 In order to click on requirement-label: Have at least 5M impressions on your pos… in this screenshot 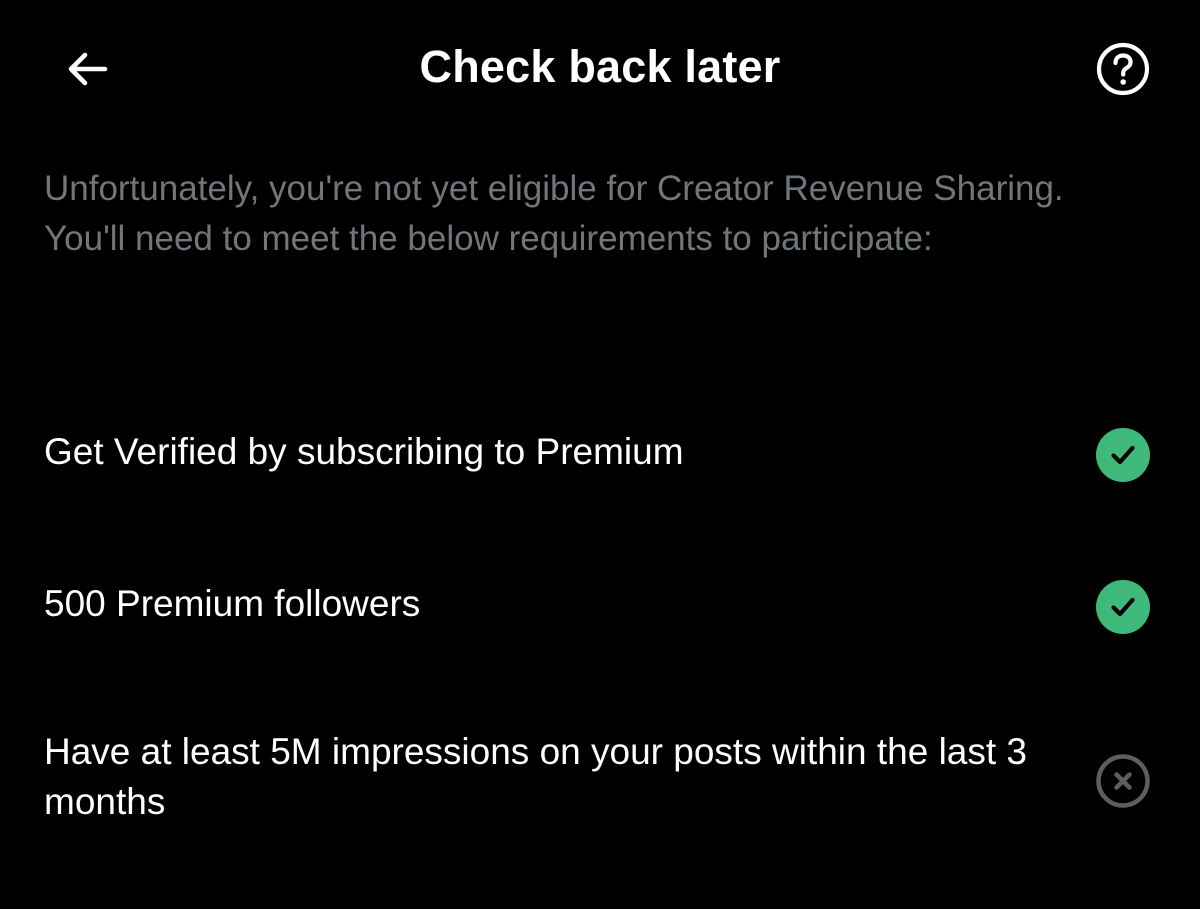, I will do `click(536, 776)`.